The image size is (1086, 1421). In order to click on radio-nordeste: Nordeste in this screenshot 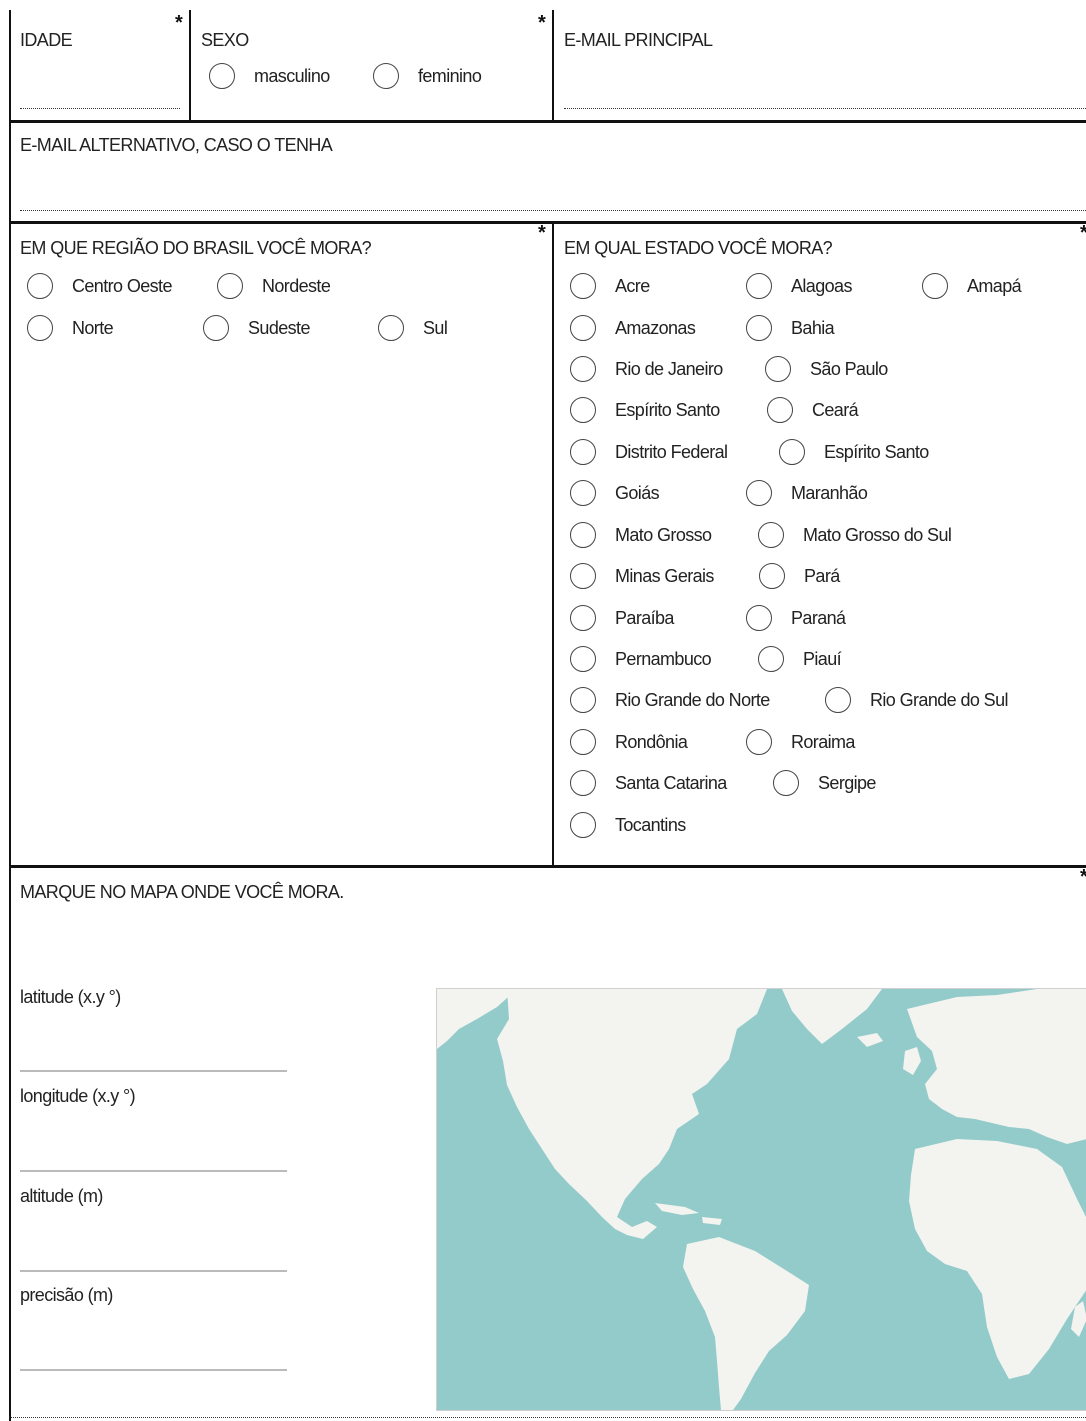, I will do `click(274, 286)`.